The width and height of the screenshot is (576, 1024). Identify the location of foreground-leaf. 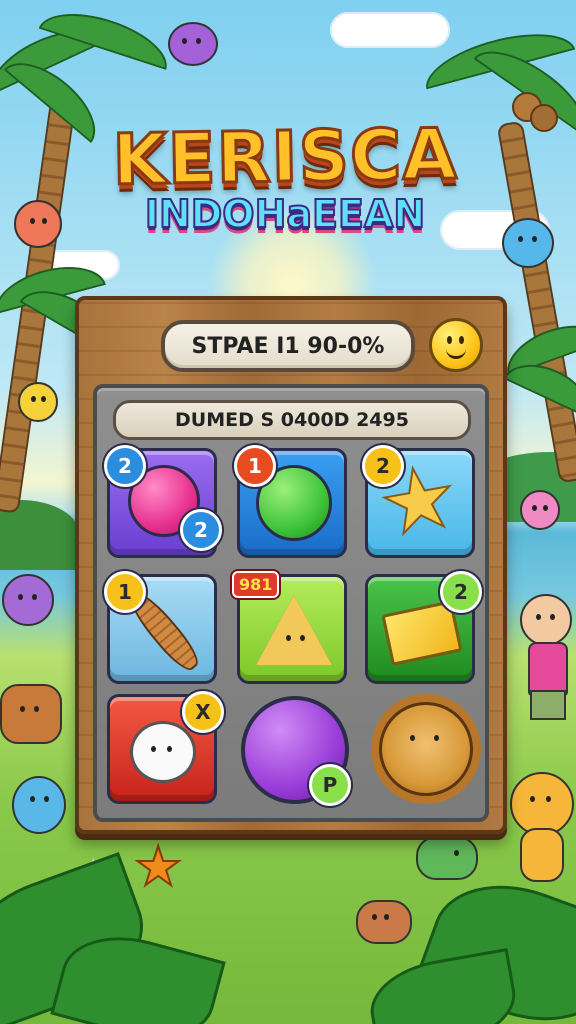
(443, 985).